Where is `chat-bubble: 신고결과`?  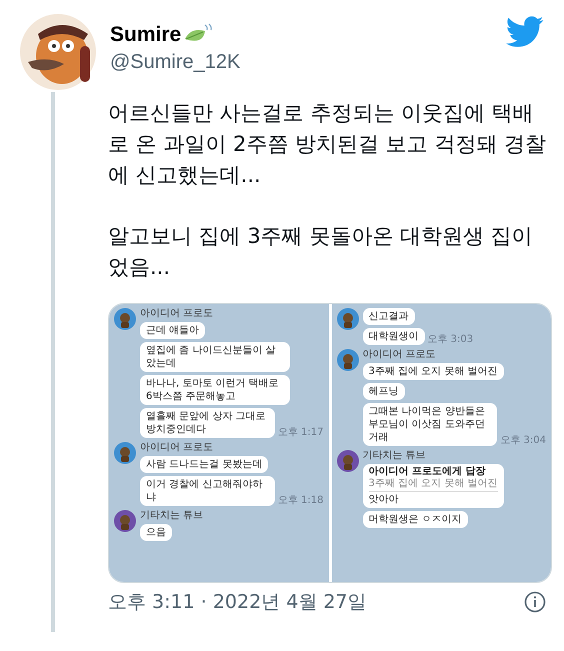
chat-bubble: 신고결과 is located at coordinates (388, 316).